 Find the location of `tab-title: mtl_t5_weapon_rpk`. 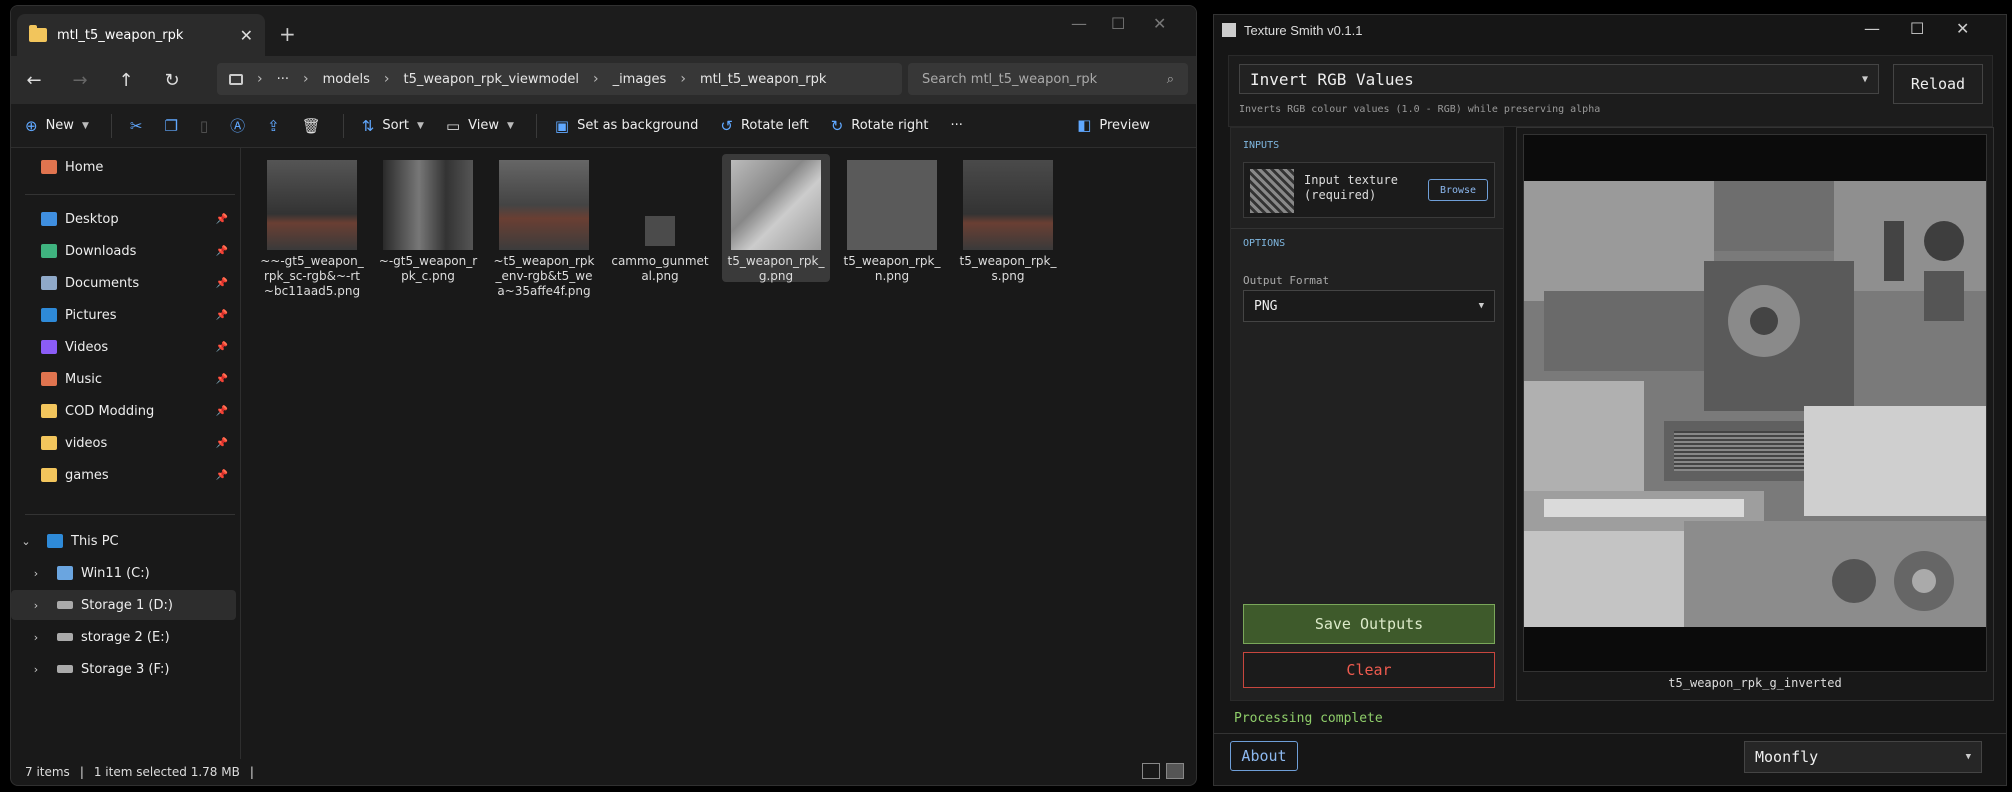

tab-title: mtl_t5_weapon_rpk is located at coordinates (120, 35).